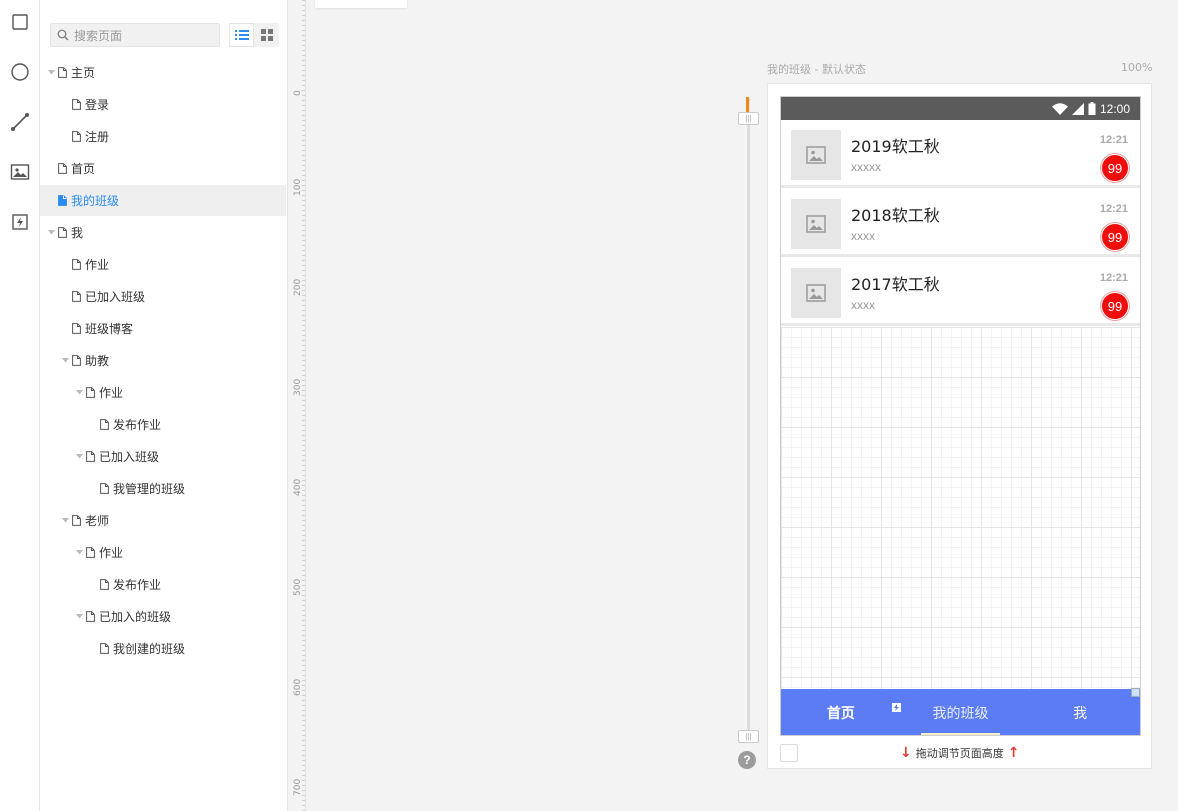 The width and height of the screenshot is (1178, 811). Describe the element at coordinates (163, 328) in the screenshot. I see `tree-item: 班级博客` at that location.